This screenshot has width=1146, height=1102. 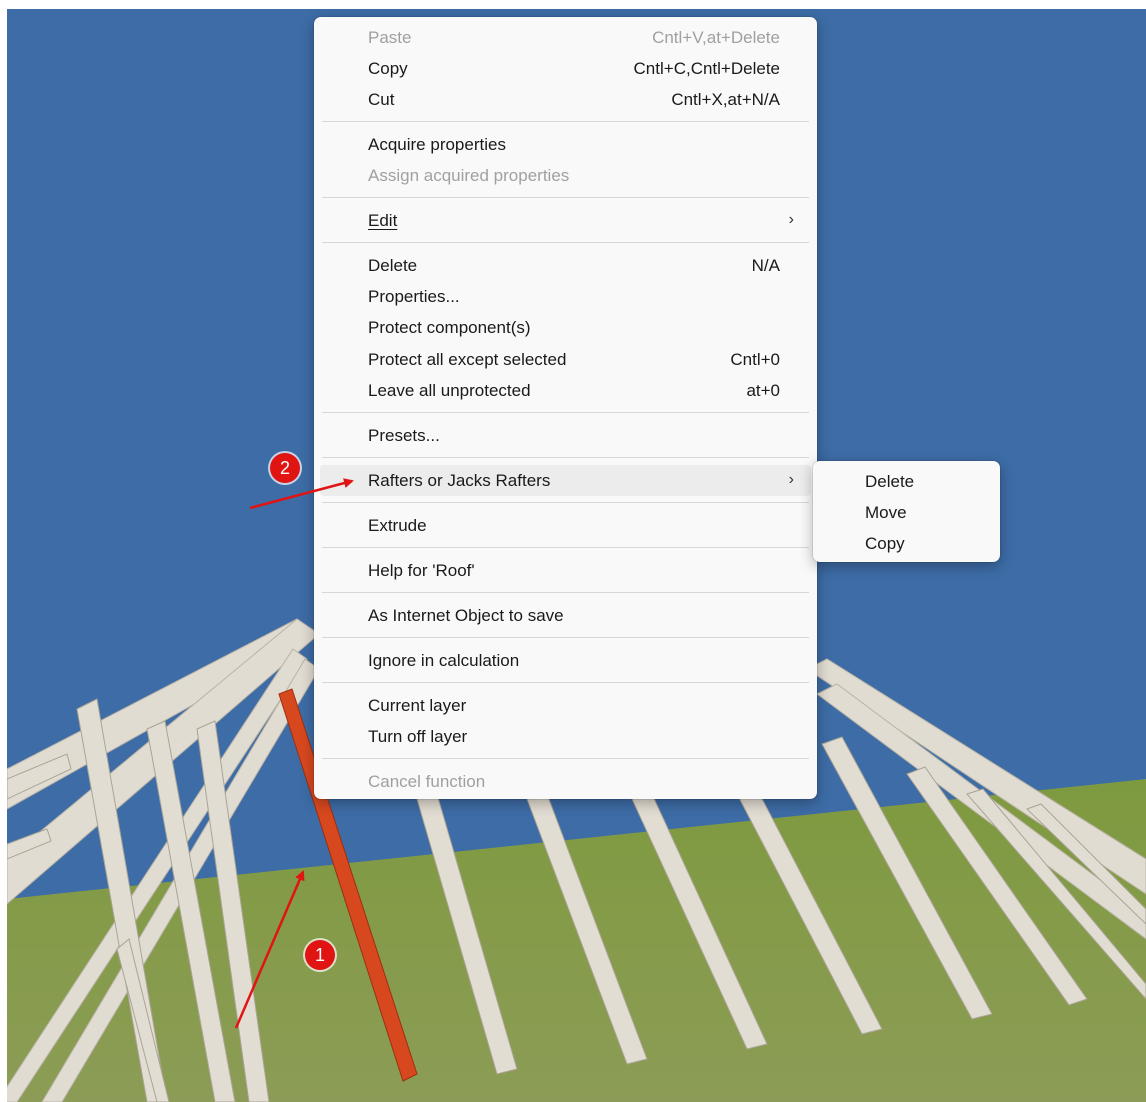 I want to click on shortcut-label: Cntl+X,at+N/A, so click(x=725, y=99).